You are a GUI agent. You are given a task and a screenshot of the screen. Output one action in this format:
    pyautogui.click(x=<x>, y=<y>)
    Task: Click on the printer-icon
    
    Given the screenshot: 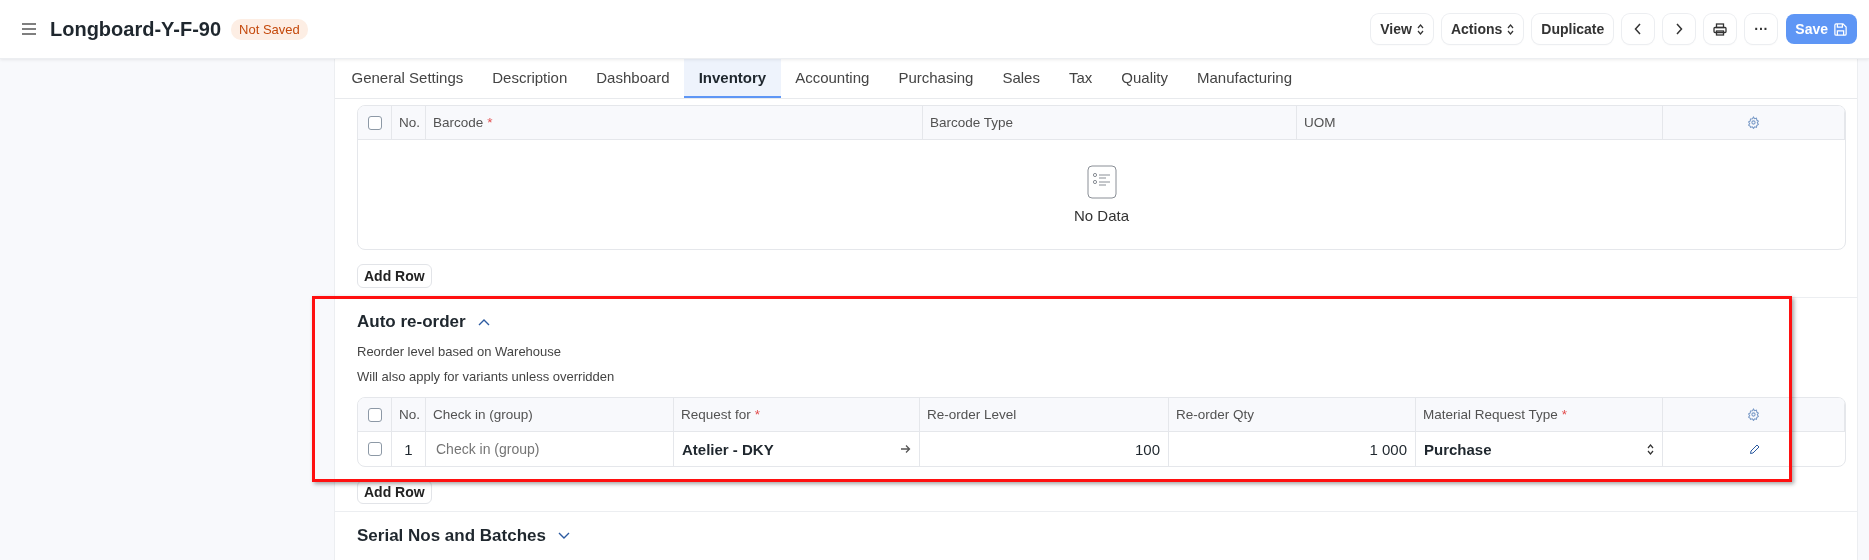 What is the action you would take?
    pyautogui.click(x=1720, y=29)
    